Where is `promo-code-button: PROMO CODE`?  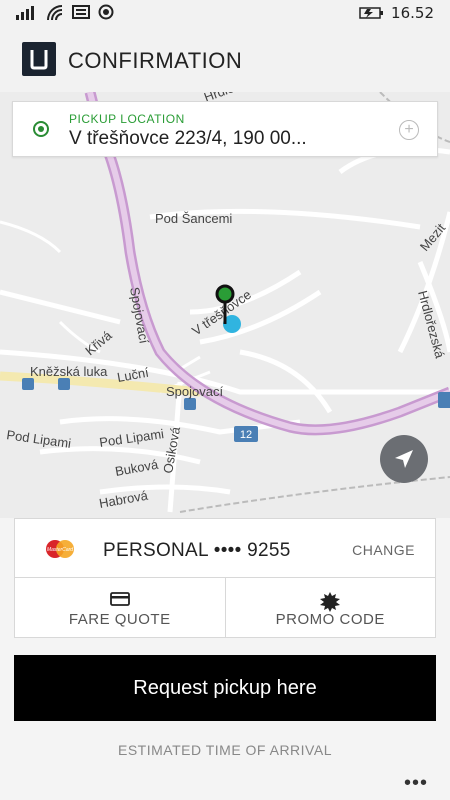 promo-code-button: PROMO CODE is located at coordinates (330, 607).